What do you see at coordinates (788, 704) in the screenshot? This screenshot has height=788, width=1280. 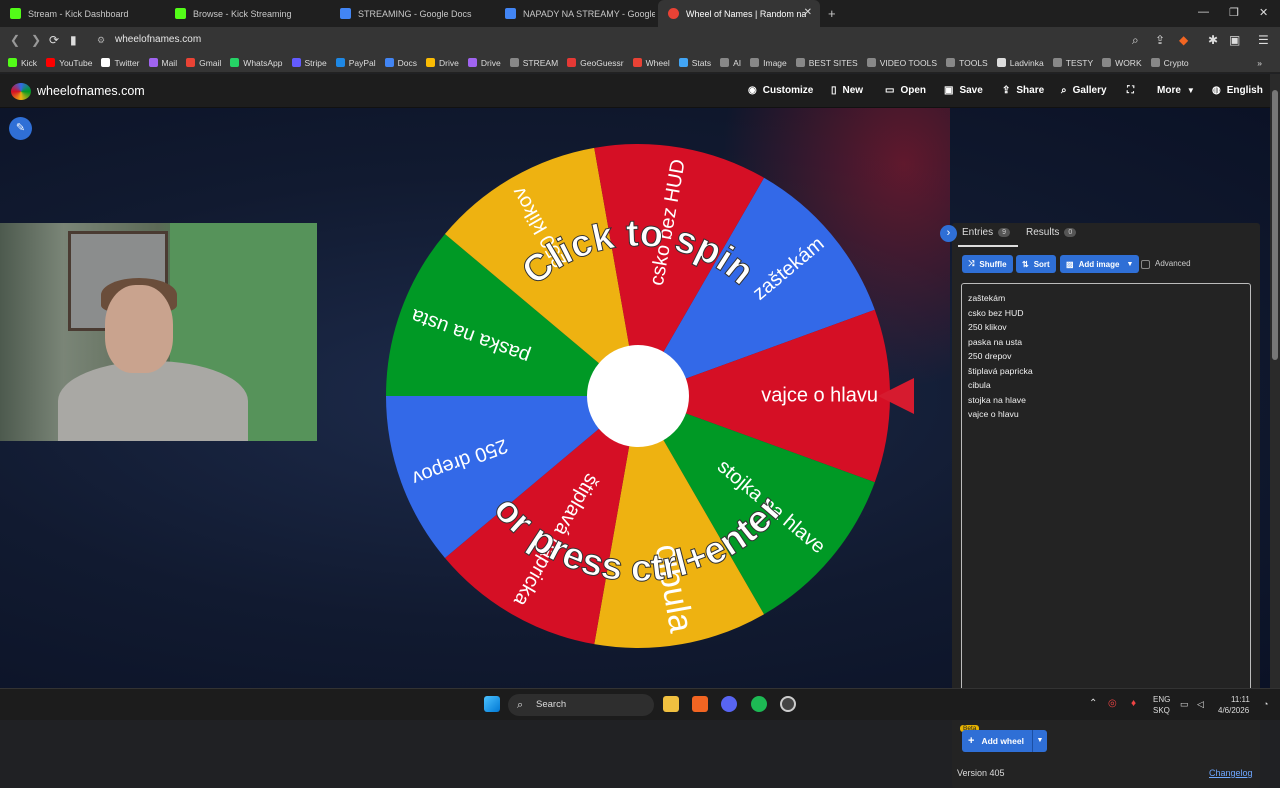 I see `app-icon` at bounding box center [788, 704].